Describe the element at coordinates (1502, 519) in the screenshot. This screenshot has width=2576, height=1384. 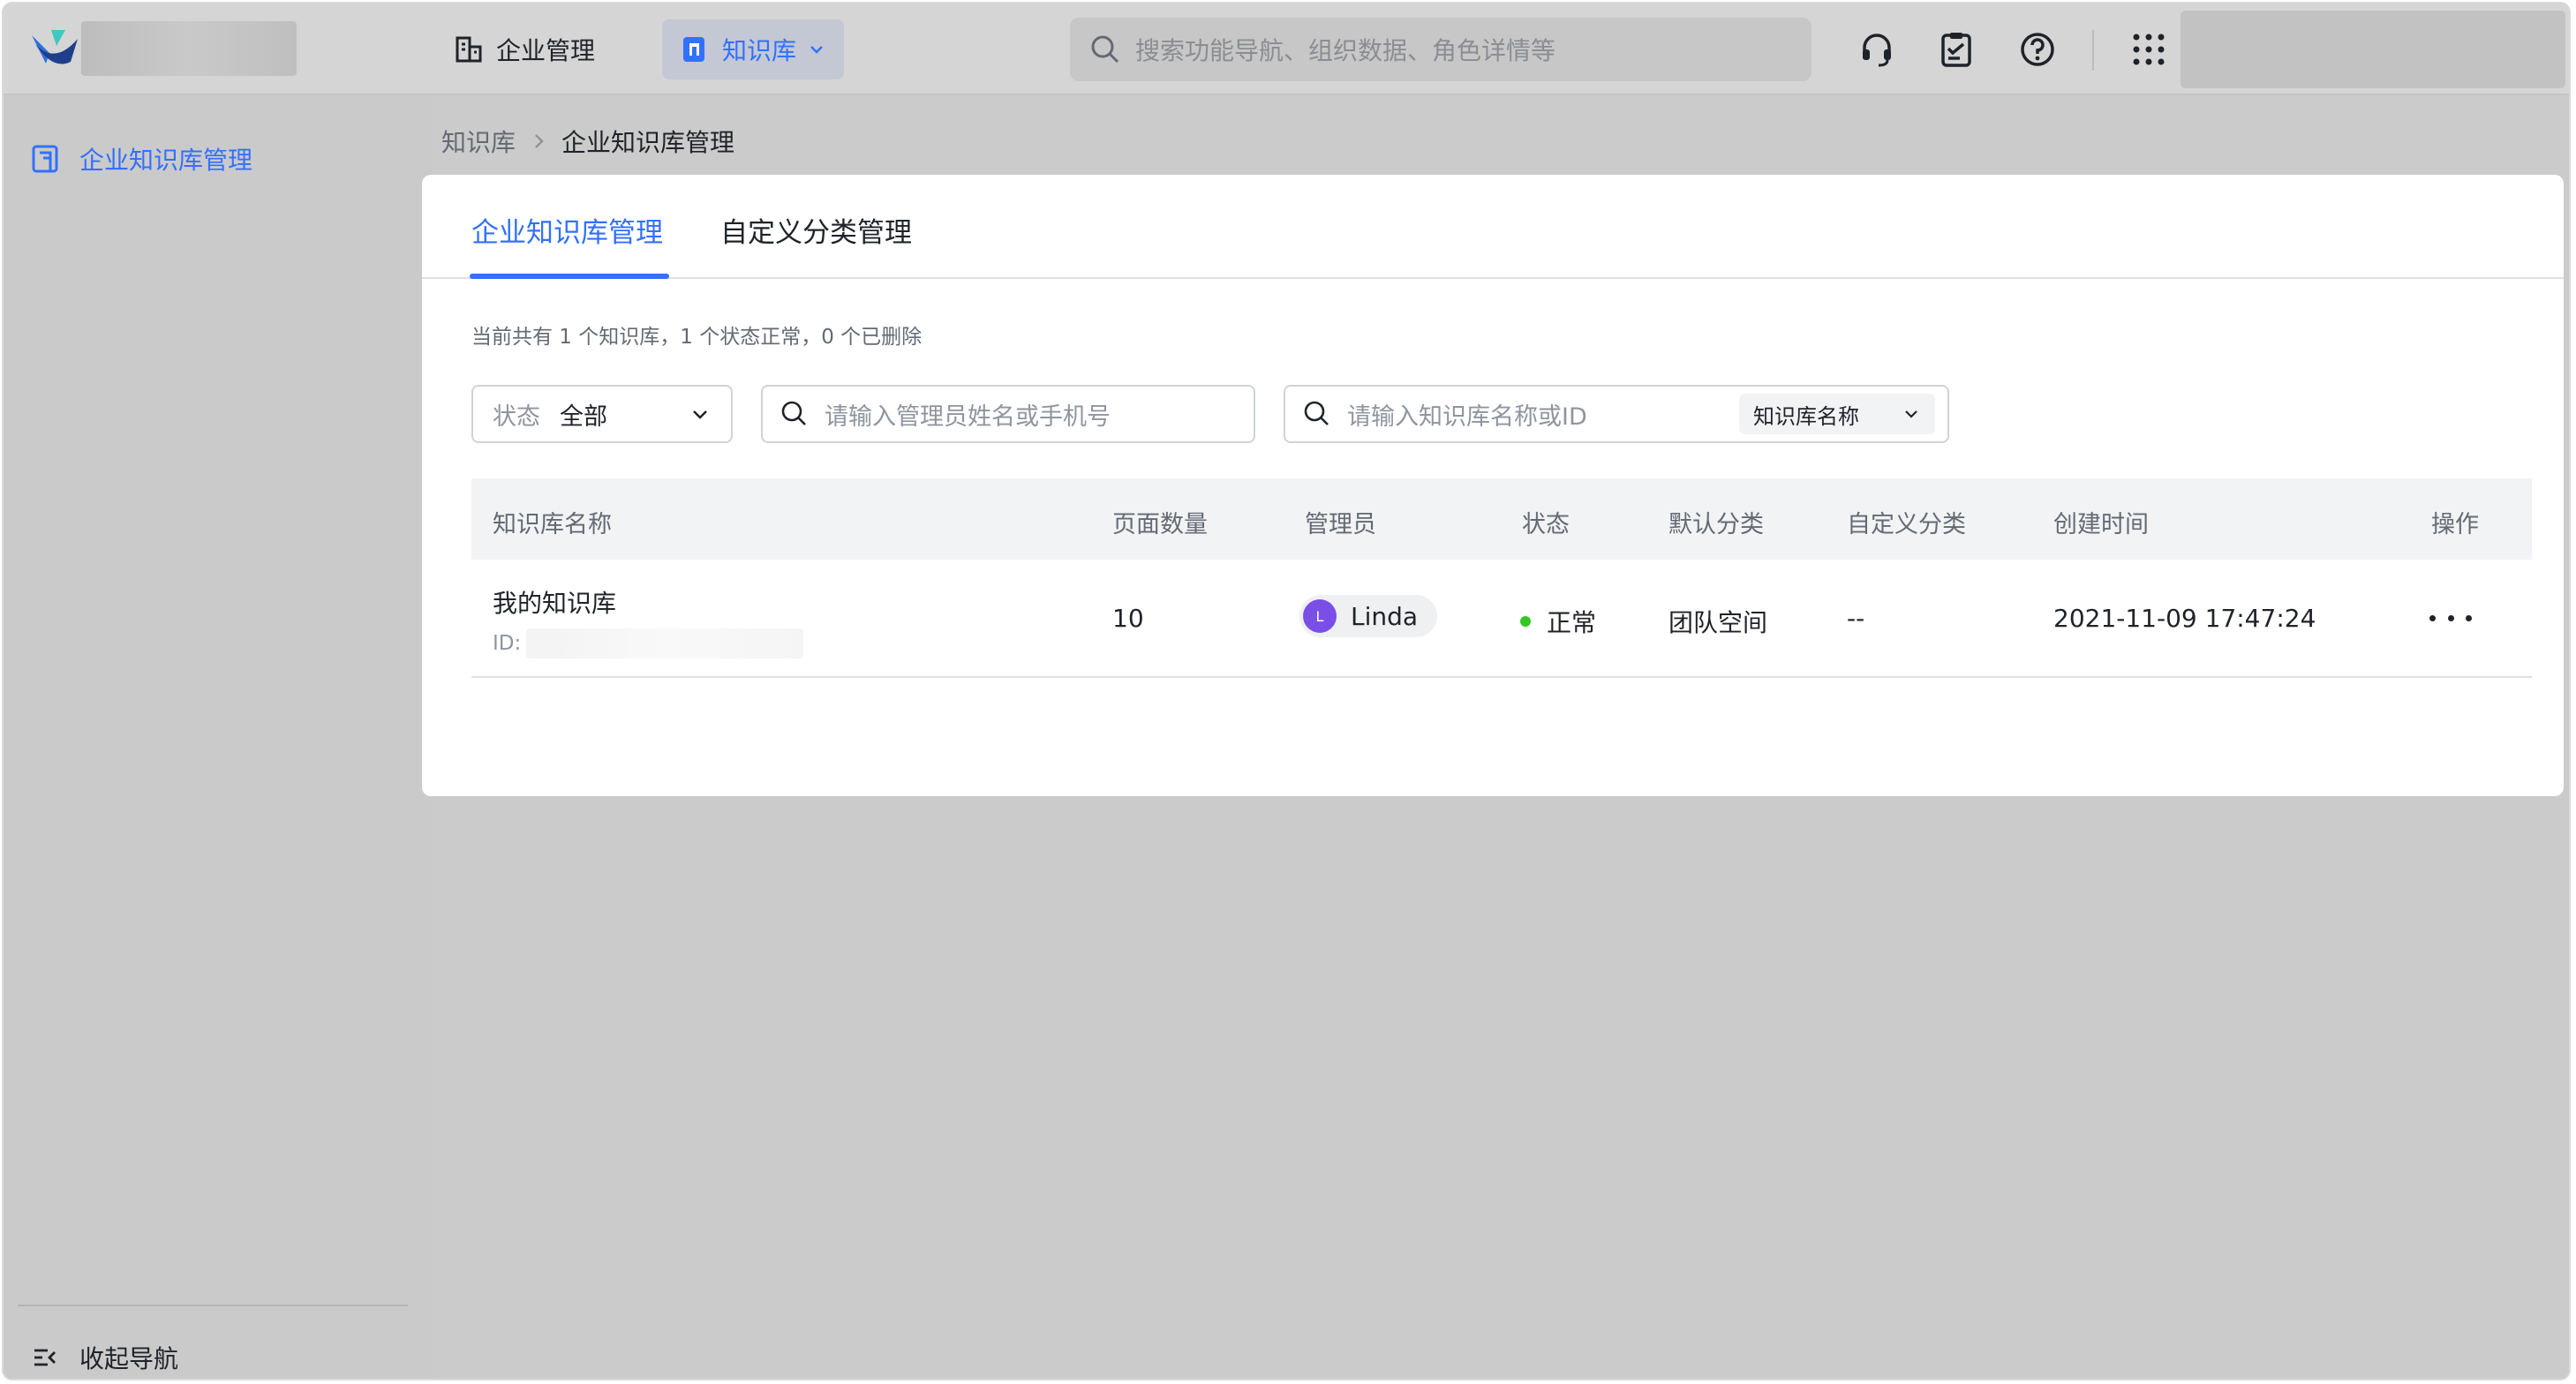
I see `table-header: 知识库名称 页面数量 管理员 状态 默认分类 自定义分类 创建时间 操作` at that location.